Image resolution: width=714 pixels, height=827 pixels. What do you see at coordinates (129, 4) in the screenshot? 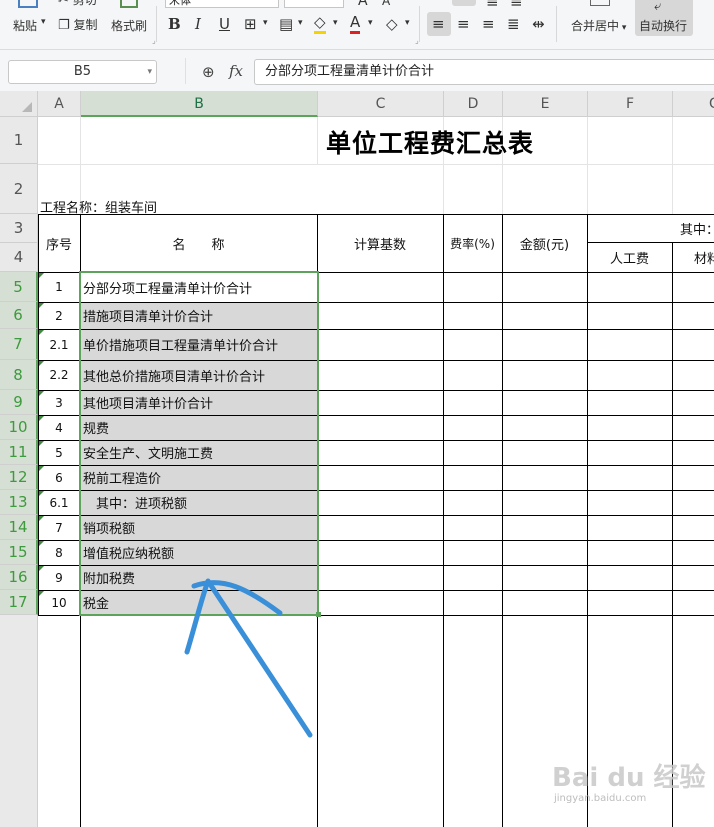
I see `format-painter-icon` at bounding box center [129, 4].